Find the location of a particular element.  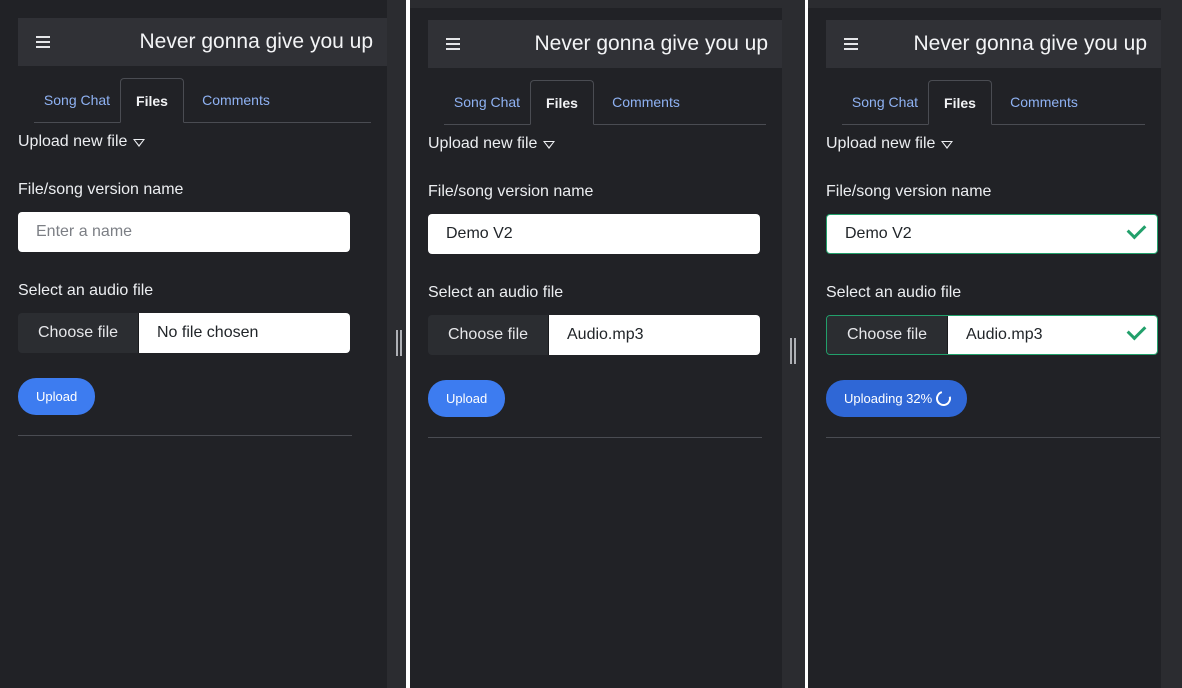

name-input: Enter a name is located at coordinates (184, 232).